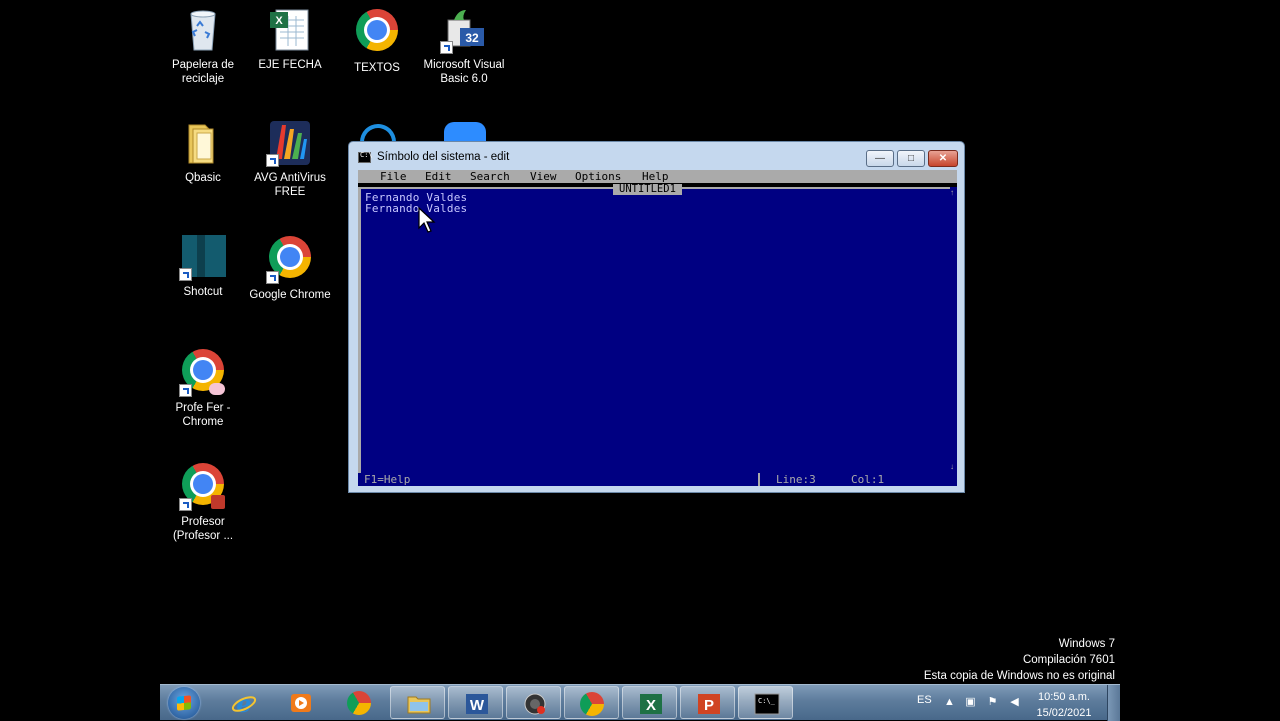 This screenshot has width=1280, height=721. What do you see at coordinates (443, 157) in the screenshot?
I see `window-title: Símbolo del sistema - edit` at bounding box center [443, 157].